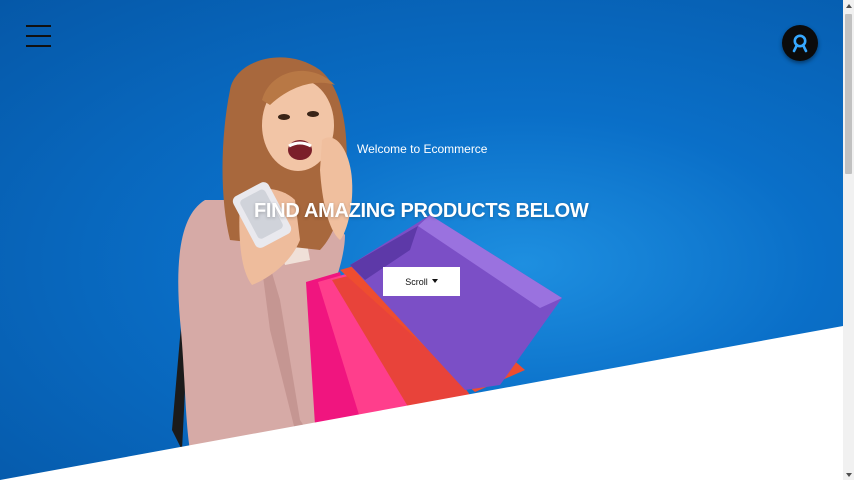  Describe the element at coordinates (434, 280) in the screenshot. I see `caret-down-icon` at that location.